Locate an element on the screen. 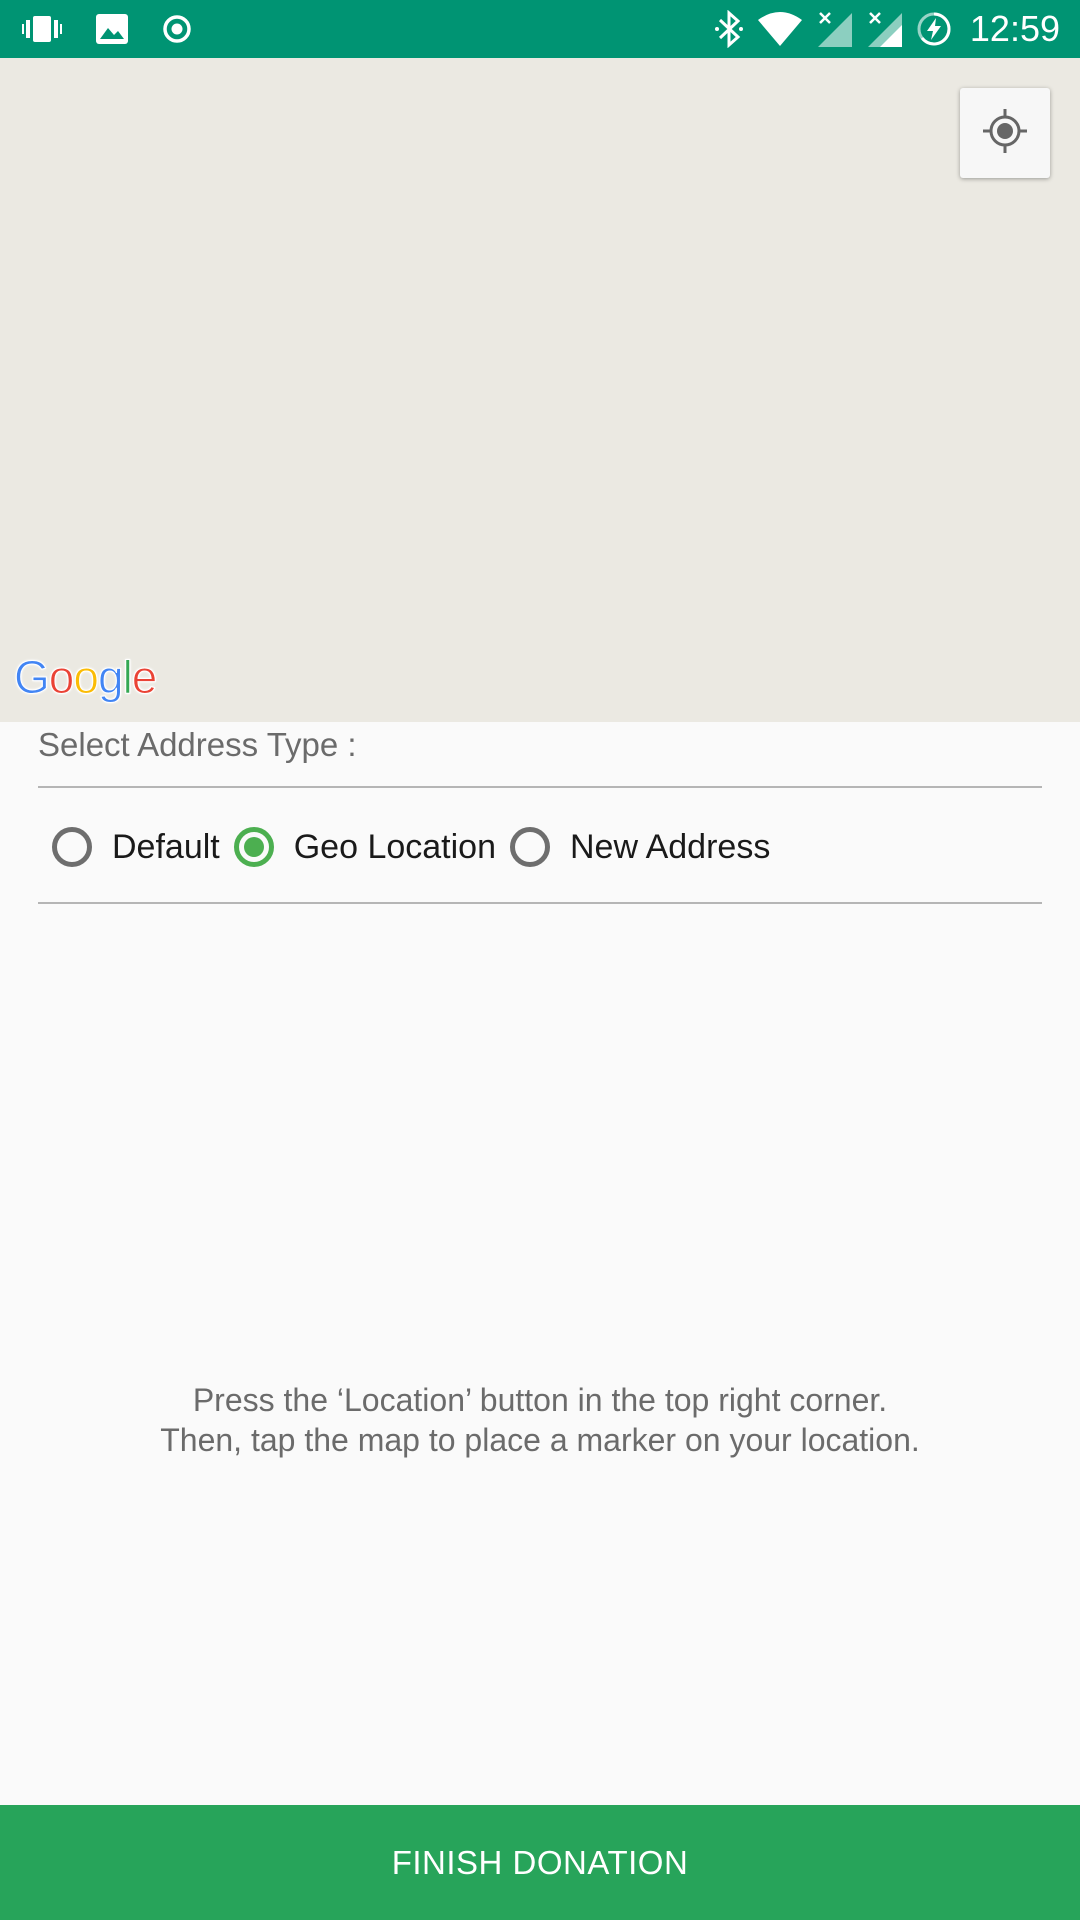 The width and height of the screenshot is (1080, 1920). battery-charging-icon is located at coordinates (934, 29).